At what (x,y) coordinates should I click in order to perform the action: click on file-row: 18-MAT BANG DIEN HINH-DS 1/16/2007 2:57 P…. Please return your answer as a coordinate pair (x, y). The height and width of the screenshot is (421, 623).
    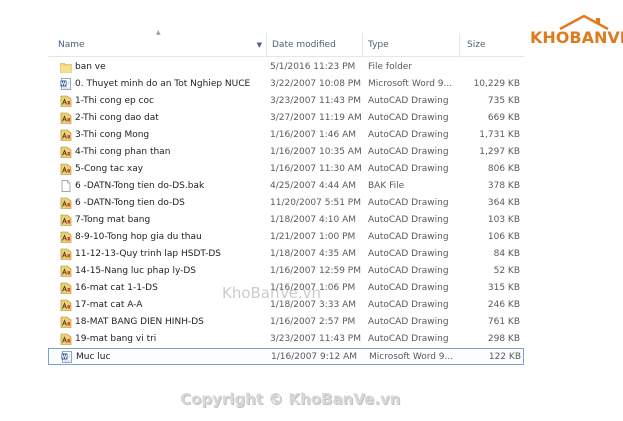
    Looking at the image, I should click on (286, 322).